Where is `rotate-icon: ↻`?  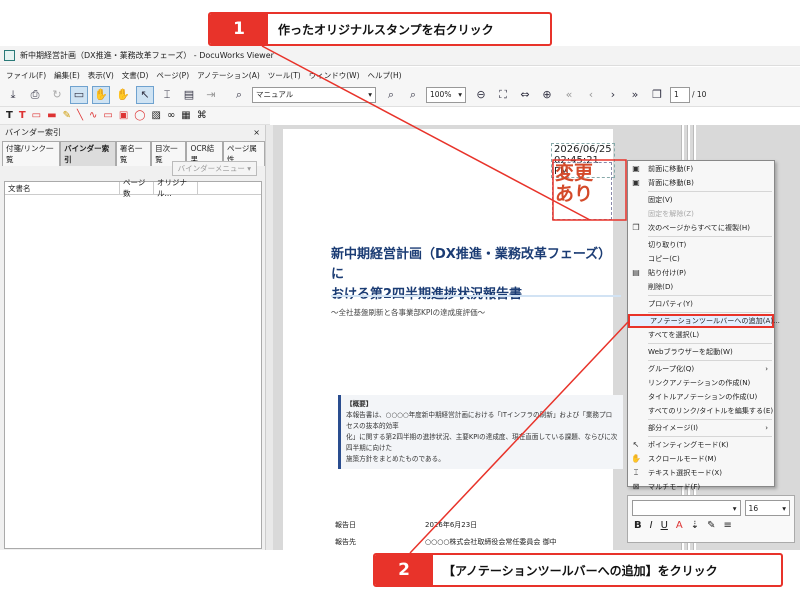
rotate-icon: ↻ is located at coordinates (57, 95).